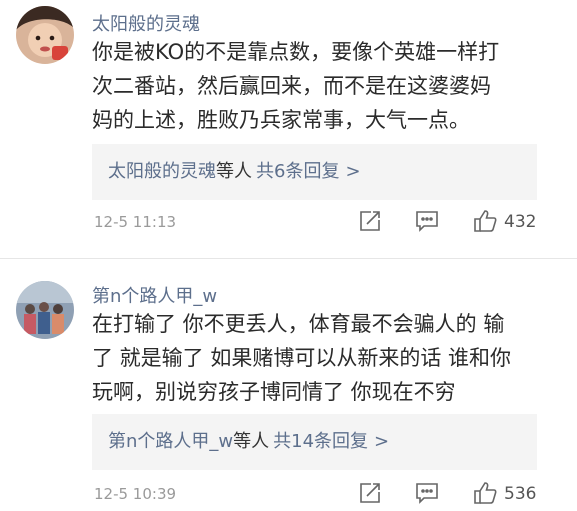  Describe the element at coordinates (298, 324) in the screenshot. I see `comment-text-line: 在打输了 你不更丢人，体育最不会骗人的 输` at that location.